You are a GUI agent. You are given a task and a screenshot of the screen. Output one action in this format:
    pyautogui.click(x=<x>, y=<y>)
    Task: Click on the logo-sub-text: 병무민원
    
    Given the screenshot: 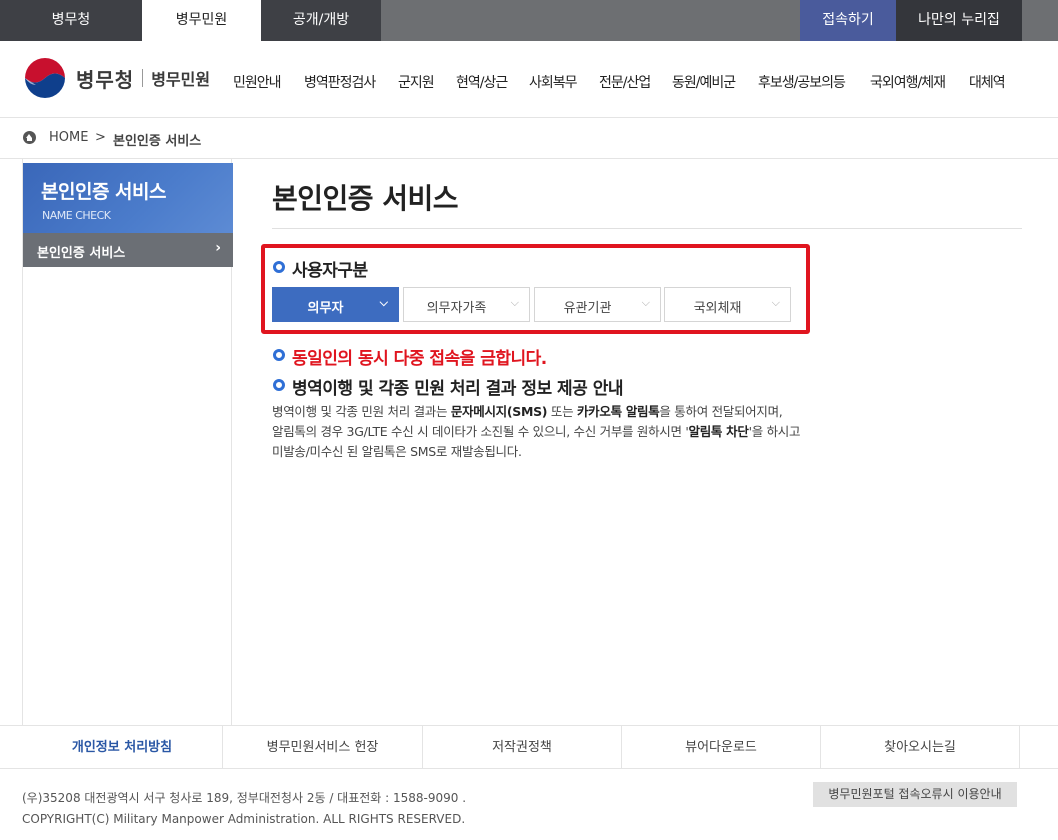 What is the action you would take?
    pyautogui.click(x=181, y=79)
    